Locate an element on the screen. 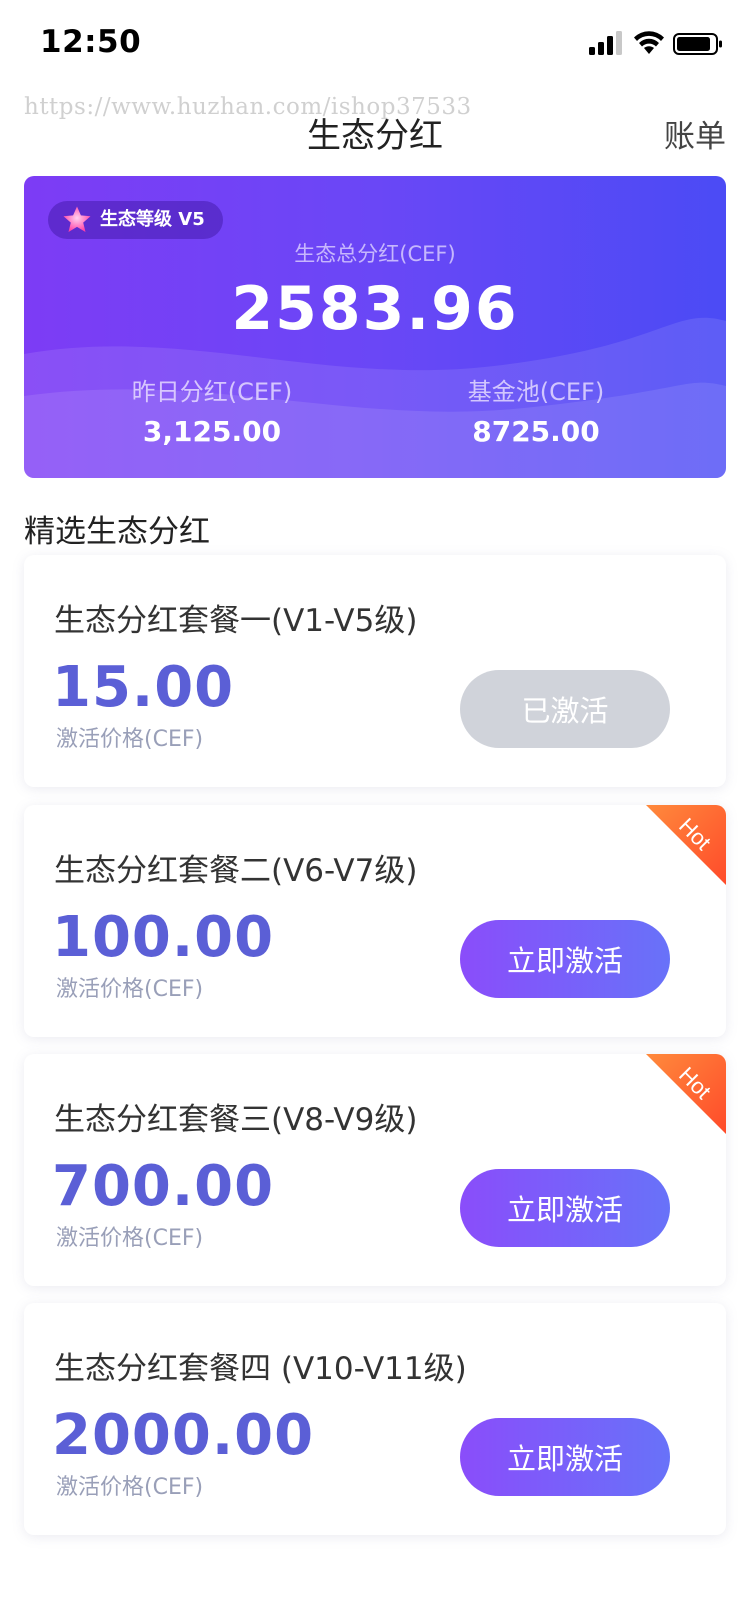 Image resolution: width=750 pixels, height=1624 pixels. package-title: 生态分红套餐一(V1-V5级) is located at coordinates (236, 621).